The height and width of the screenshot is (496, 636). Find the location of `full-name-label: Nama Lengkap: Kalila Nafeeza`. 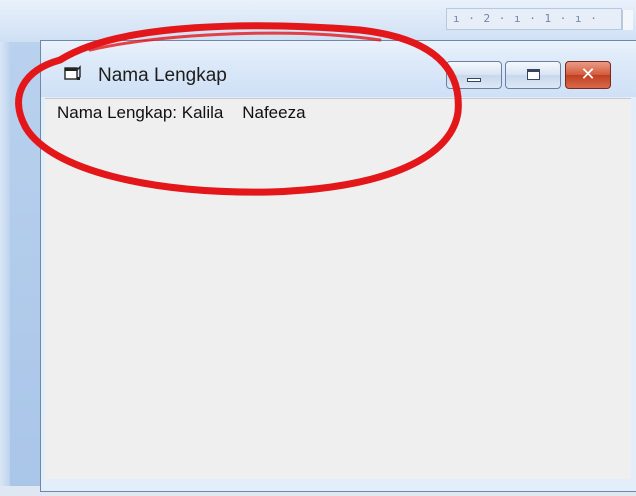

full-name-label: Nama Lengkap: Kalila Nafeeza is located at coordinates (181, 112).